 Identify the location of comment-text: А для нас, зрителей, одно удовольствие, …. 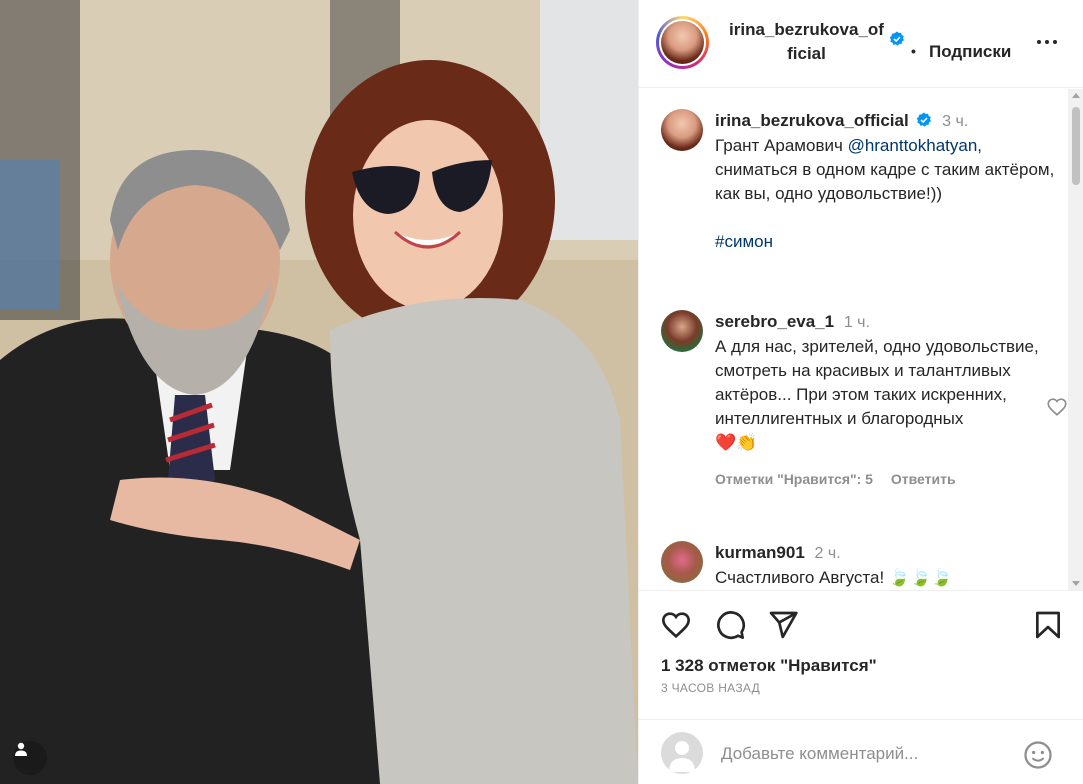
(877, 382).